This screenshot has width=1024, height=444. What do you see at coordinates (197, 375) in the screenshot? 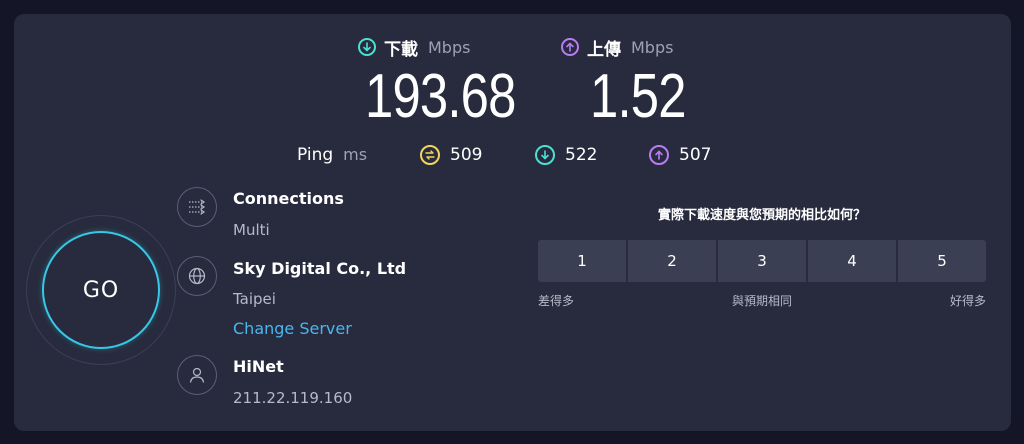
I see `user-icon` at bounding box center [197, 375].